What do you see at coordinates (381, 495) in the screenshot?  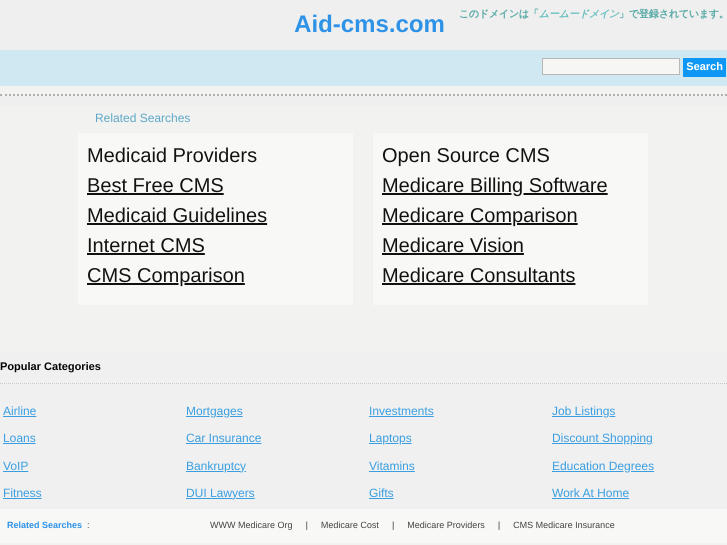 I see `category-link: Gifts` at bounding box center [381, 495].